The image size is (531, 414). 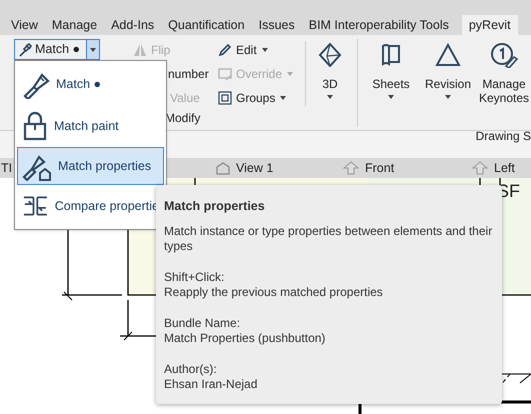 I want to click on ribbon-tab: Quantification, so click(x=206, y=25).